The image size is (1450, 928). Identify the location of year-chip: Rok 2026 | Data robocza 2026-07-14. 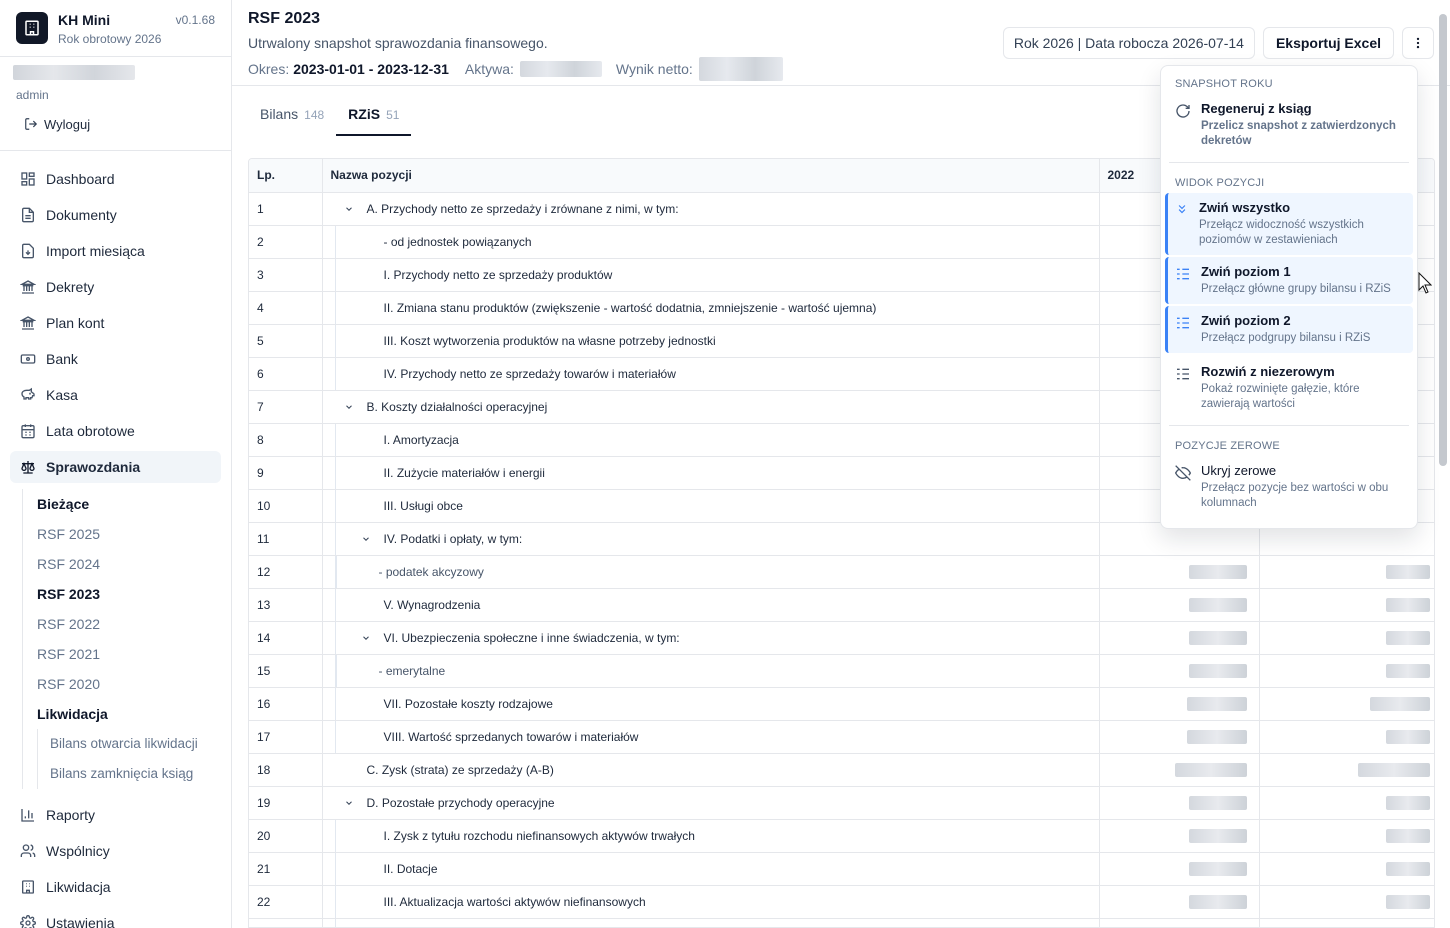
(1128, 43).